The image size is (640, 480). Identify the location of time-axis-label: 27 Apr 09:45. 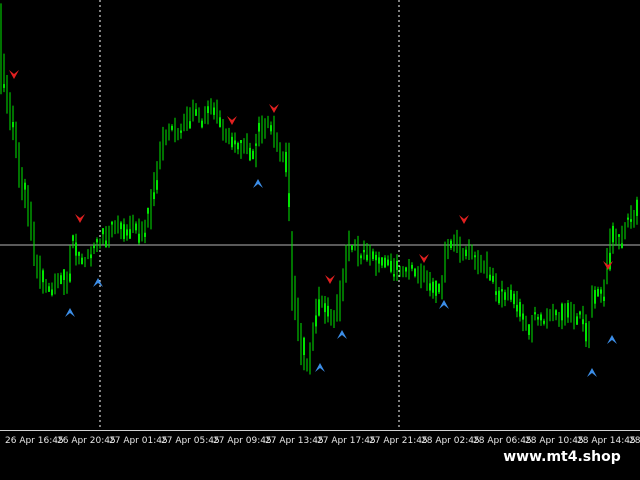
(242, 441).